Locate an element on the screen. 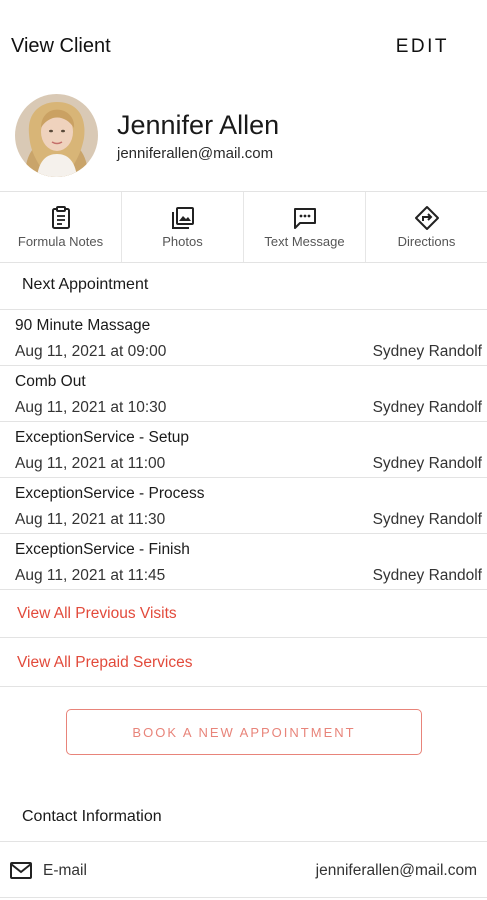 The height and width of the screenshot is (900, 487). message-icon is located at coordinates (305, 218).